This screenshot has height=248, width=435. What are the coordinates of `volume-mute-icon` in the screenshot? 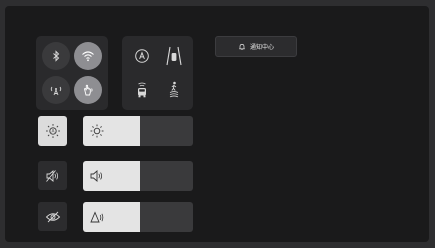 It's located at (51, 175).